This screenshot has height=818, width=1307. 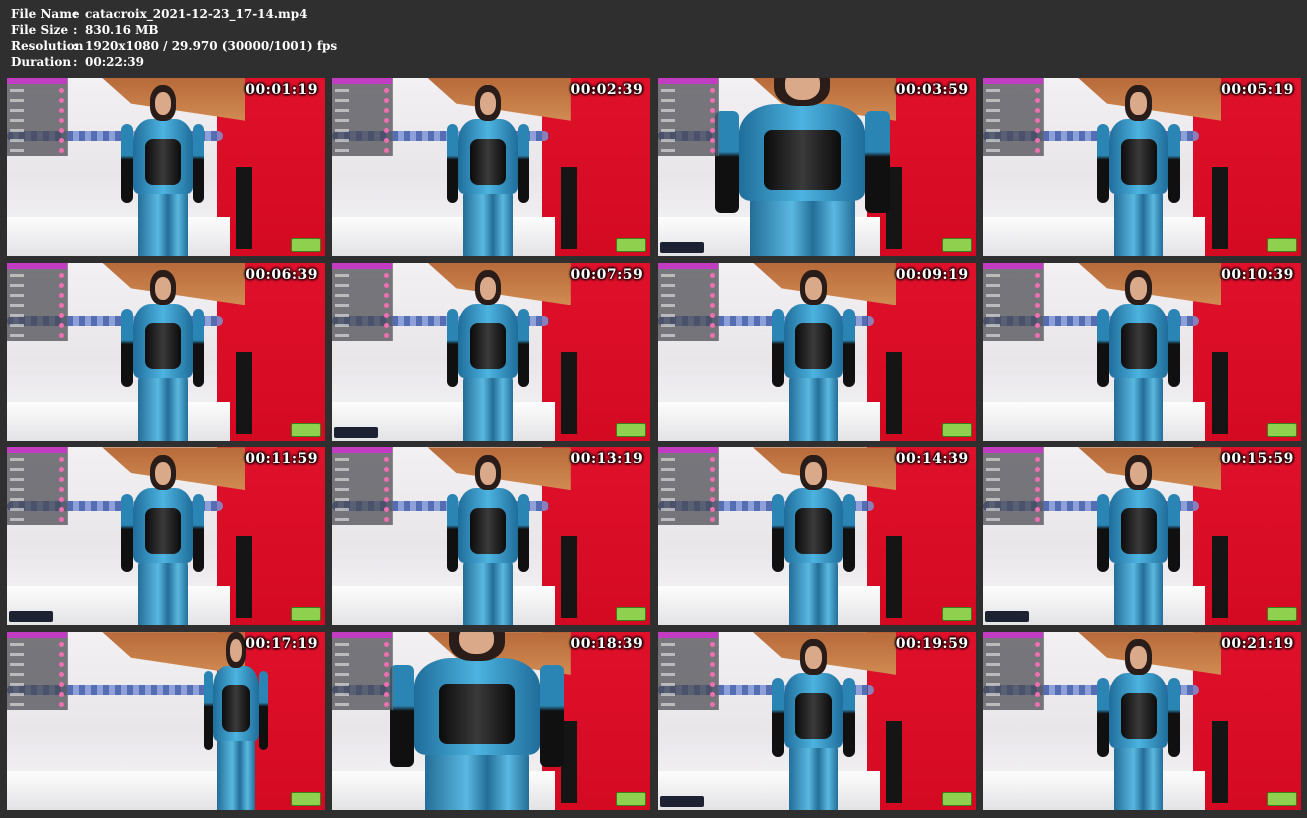 What do you see at coordinates (211, 46) in the screenshot?
I see `resolution-value: 1920x1080 / 29.970 (30000/1001) fps` at bounding box center [211, 46].